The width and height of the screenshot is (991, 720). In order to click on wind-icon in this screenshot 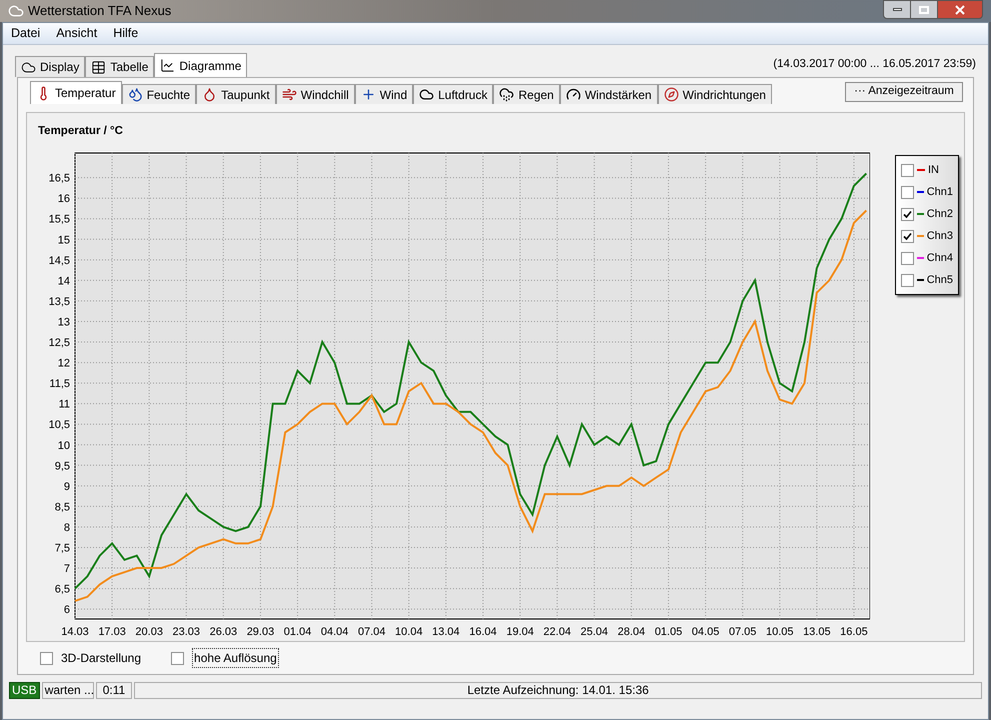, I will do `click(289, 94)`.